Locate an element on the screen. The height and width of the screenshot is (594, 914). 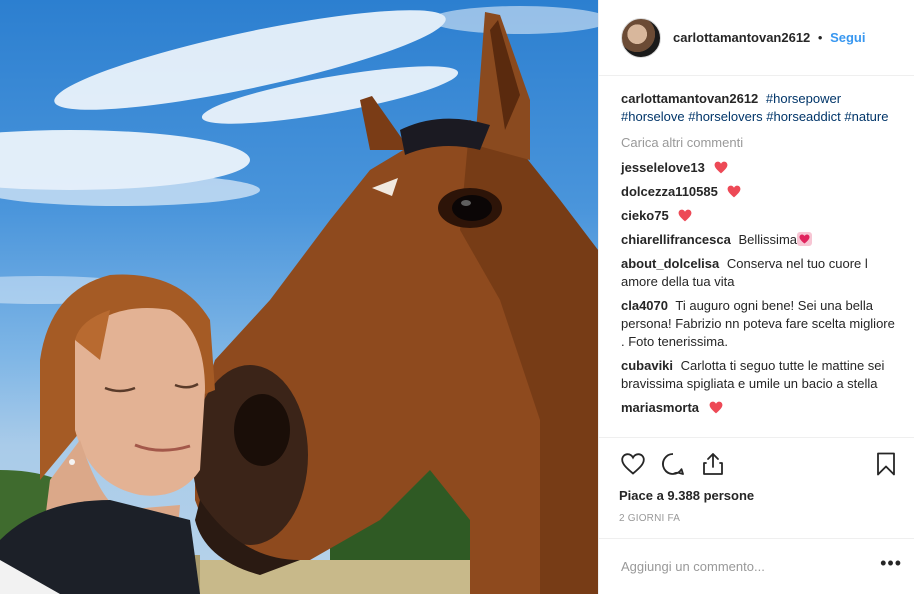
hashtag-link: #horselovers is located at coordinates (725, 116).